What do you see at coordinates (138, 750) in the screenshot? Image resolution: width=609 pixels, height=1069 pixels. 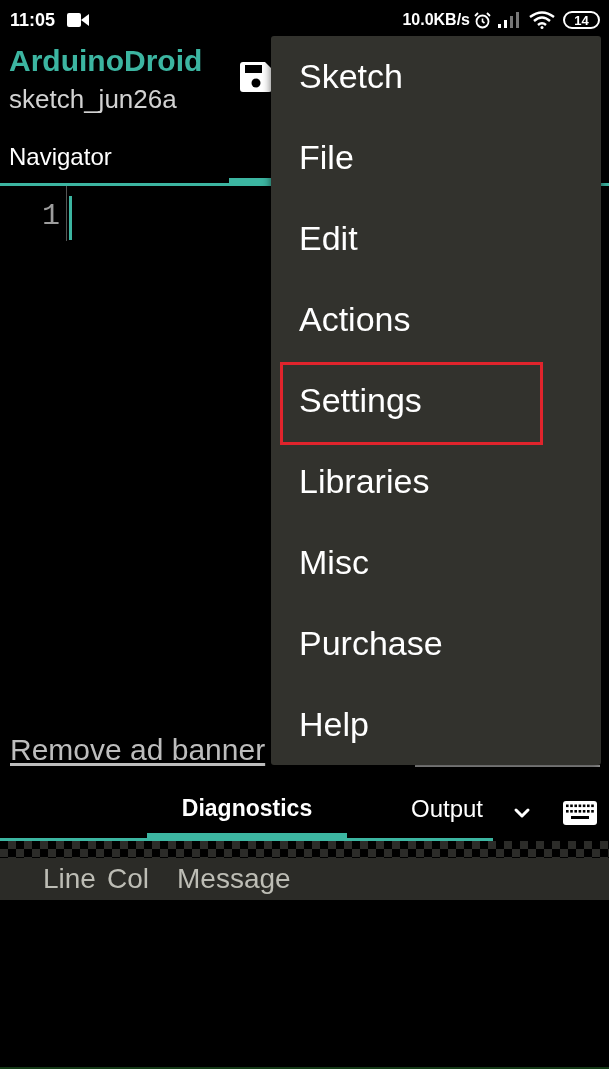 I see `remove-ad-link: Remove ad banner` at bounding box center [138, 750].